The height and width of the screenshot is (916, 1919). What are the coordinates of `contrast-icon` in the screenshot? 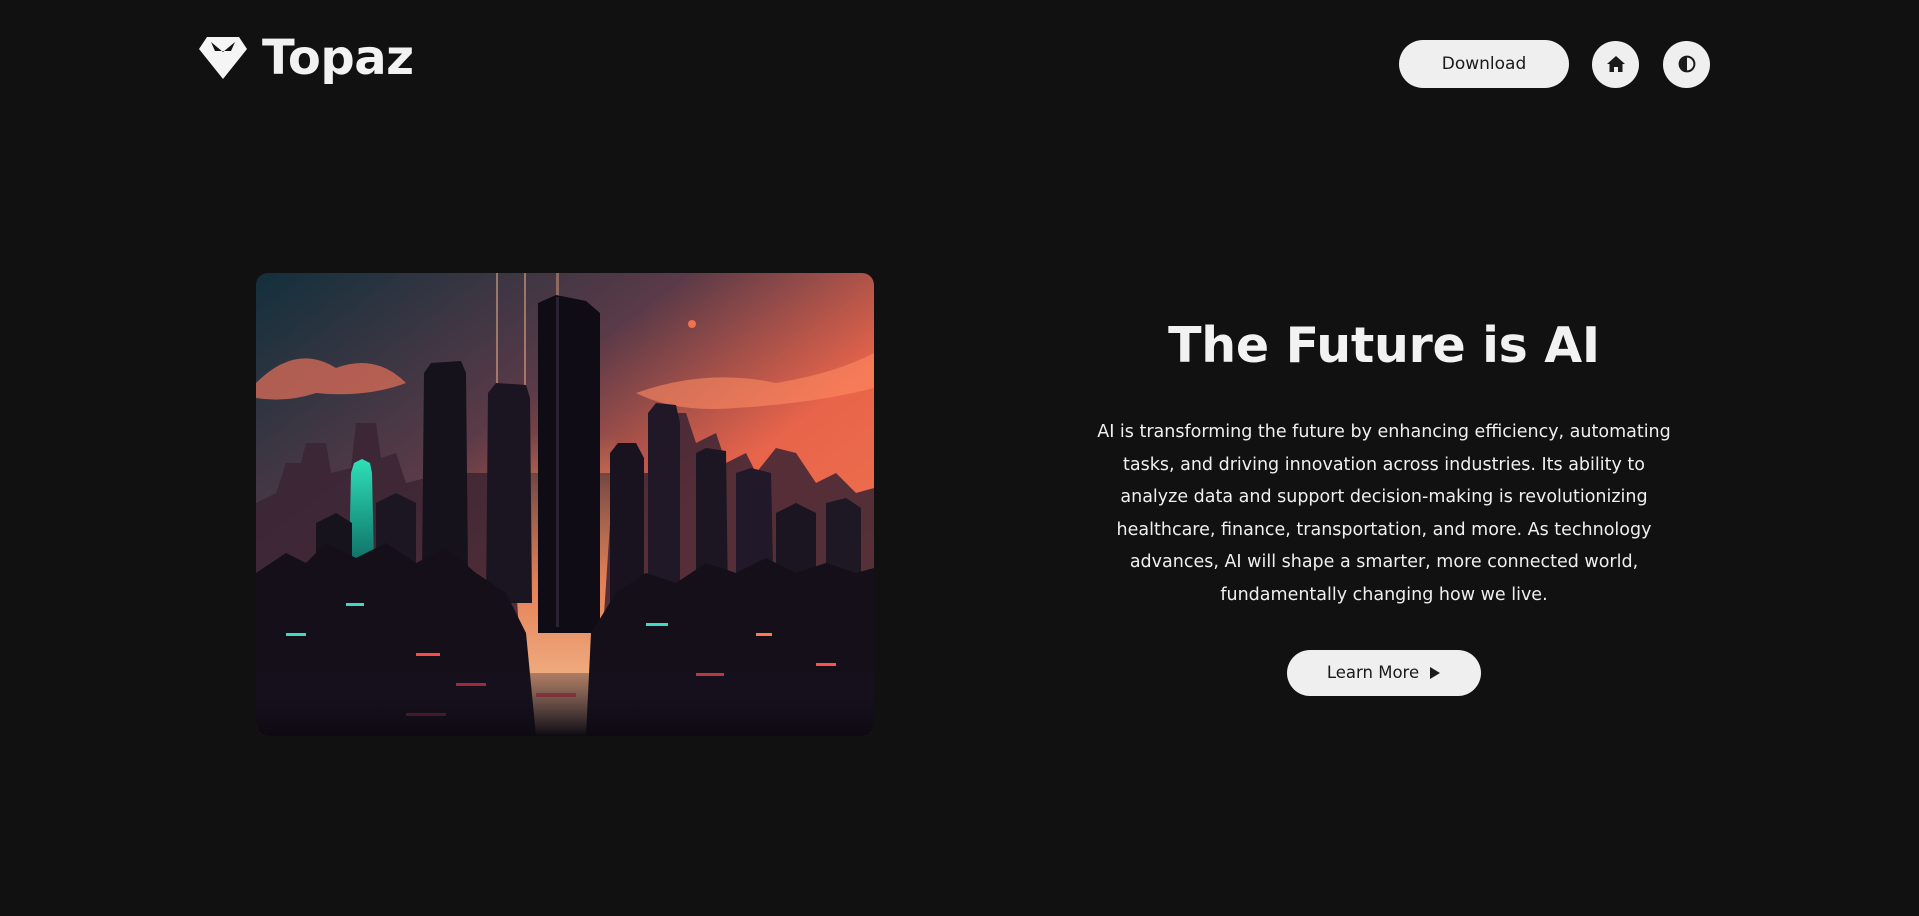 It's located at (1686, 64).